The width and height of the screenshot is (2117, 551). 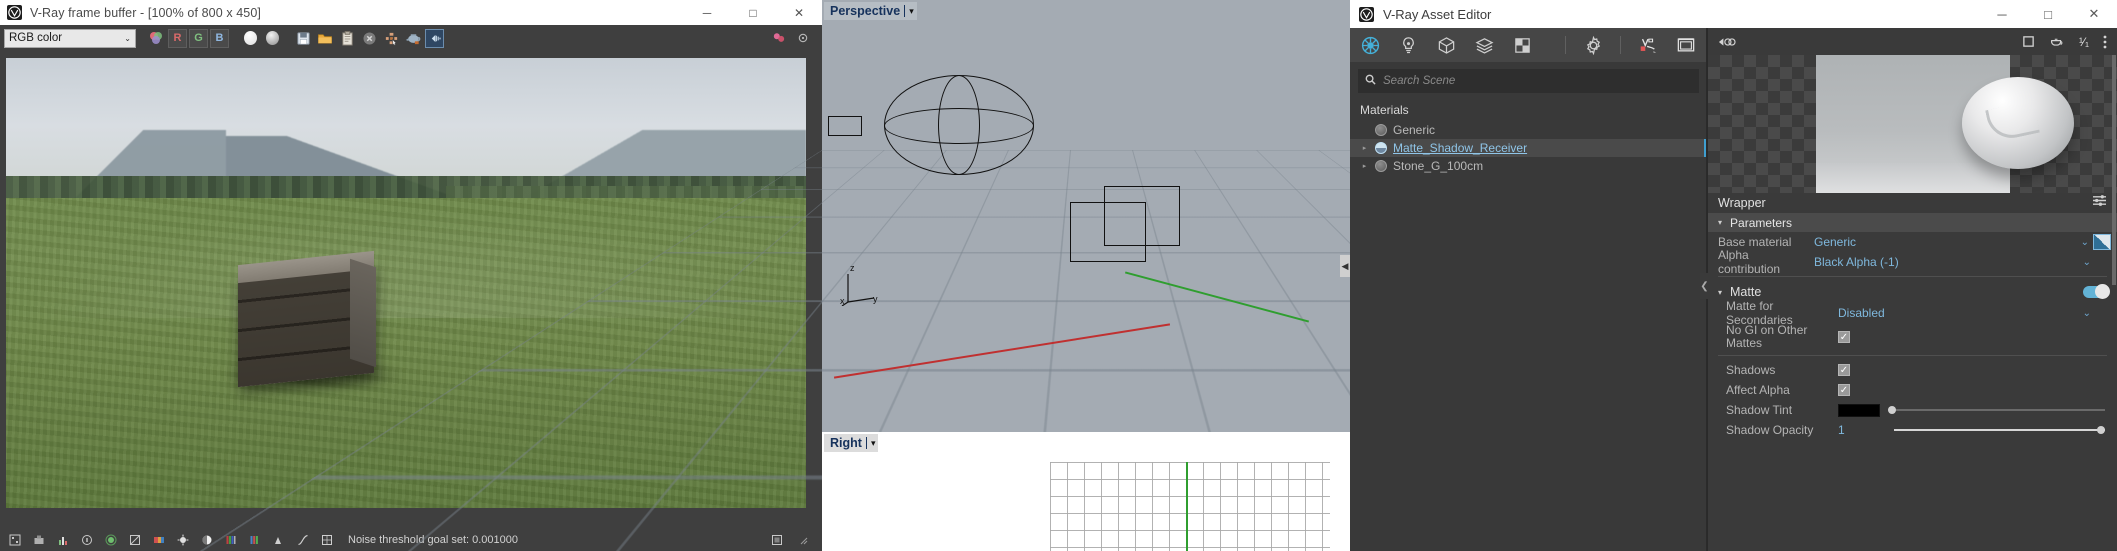 What do you see at coordinates (1861, 313) in the screenshot?
I see `row-value: Disabled` at bounding box center [1861, 313].